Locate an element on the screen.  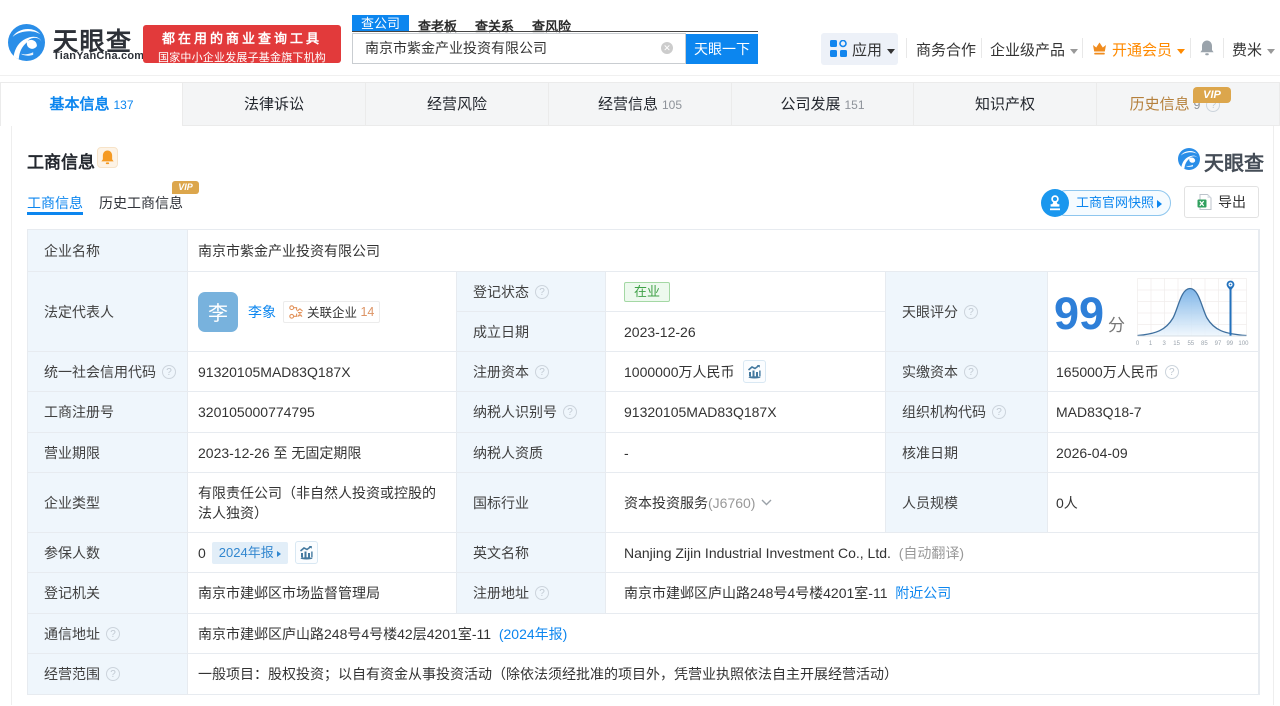
svg-text: 55 is located at coordinates (1190, 344).